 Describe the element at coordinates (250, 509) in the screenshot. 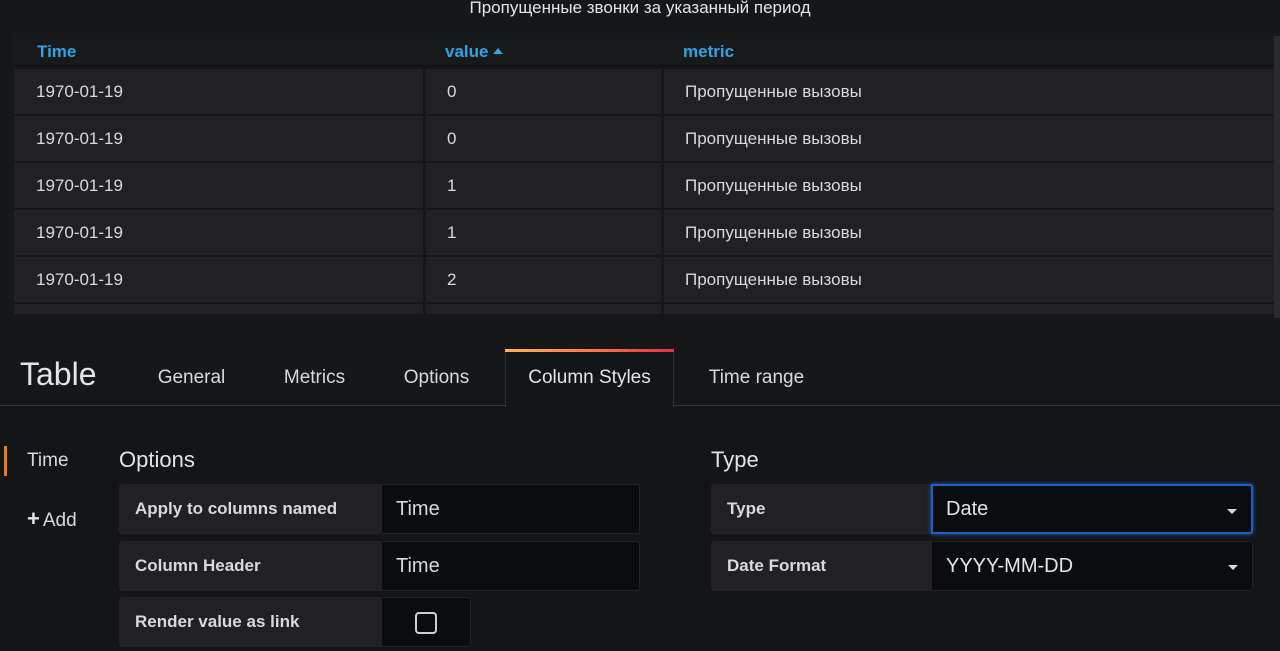

I see `apply-columns-label: Apply to columns named` at that location.